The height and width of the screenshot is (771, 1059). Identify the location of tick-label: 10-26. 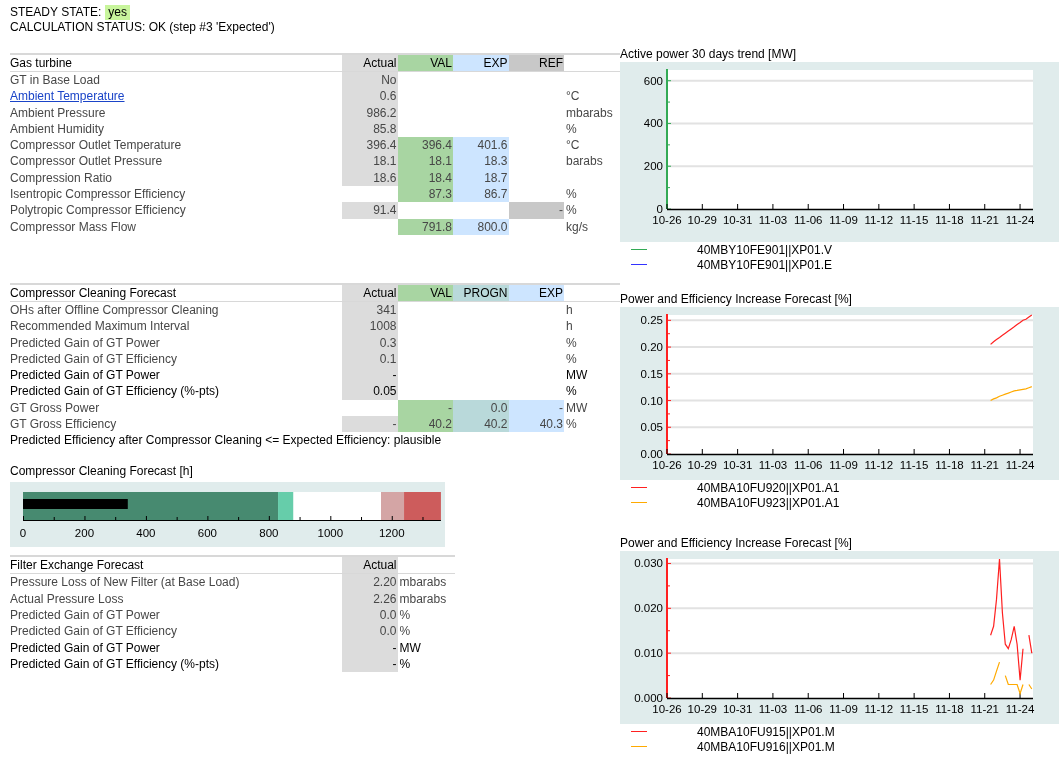
(667, 465).